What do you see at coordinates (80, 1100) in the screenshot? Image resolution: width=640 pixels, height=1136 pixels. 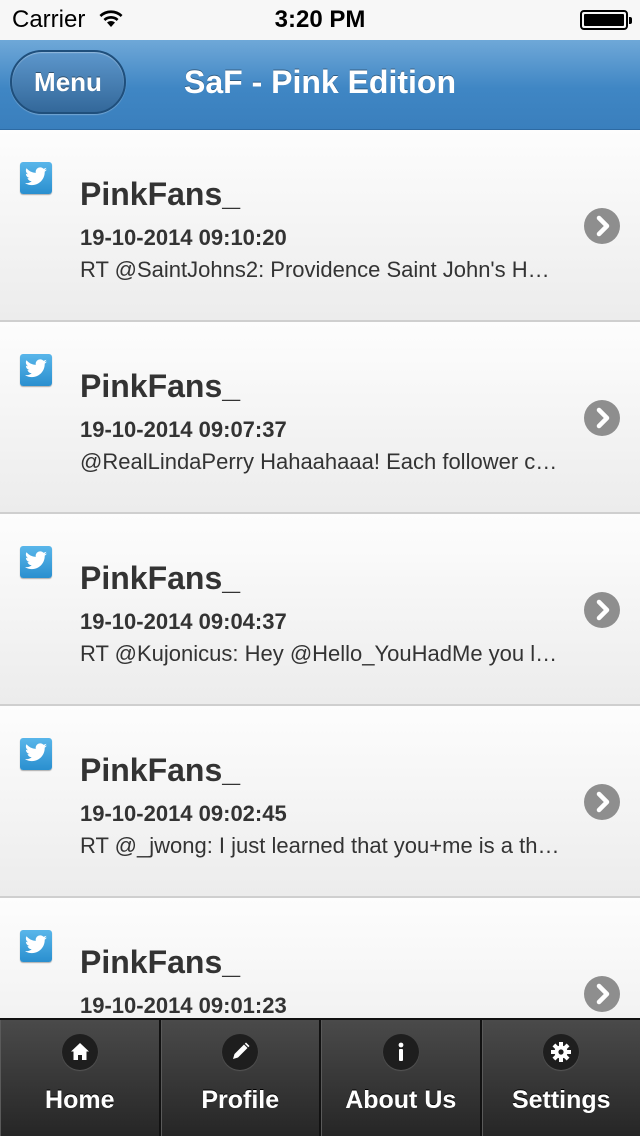 I see `tab-label: Home` at bounding box center [80, 1100].